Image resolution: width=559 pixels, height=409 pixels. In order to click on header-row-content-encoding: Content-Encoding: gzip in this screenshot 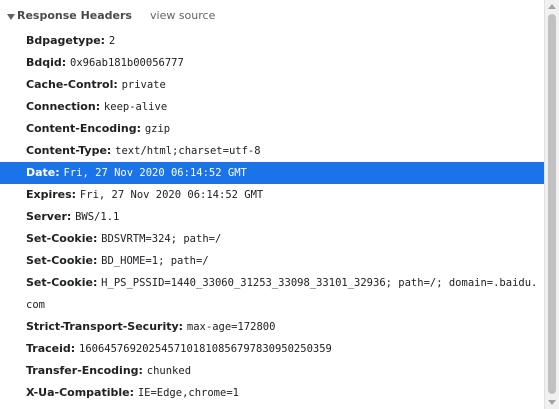, I will do `click(272, 129)`.